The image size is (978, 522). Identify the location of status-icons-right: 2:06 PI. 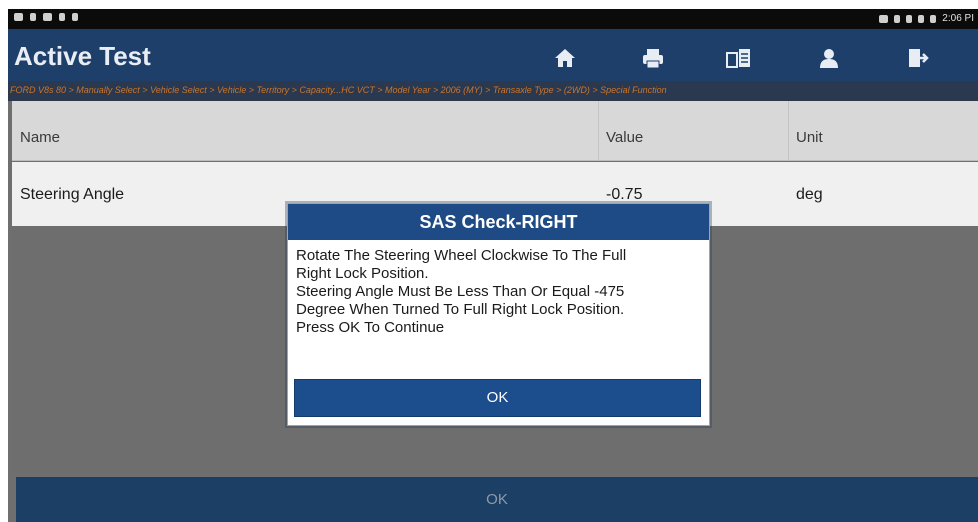
(926, 18).